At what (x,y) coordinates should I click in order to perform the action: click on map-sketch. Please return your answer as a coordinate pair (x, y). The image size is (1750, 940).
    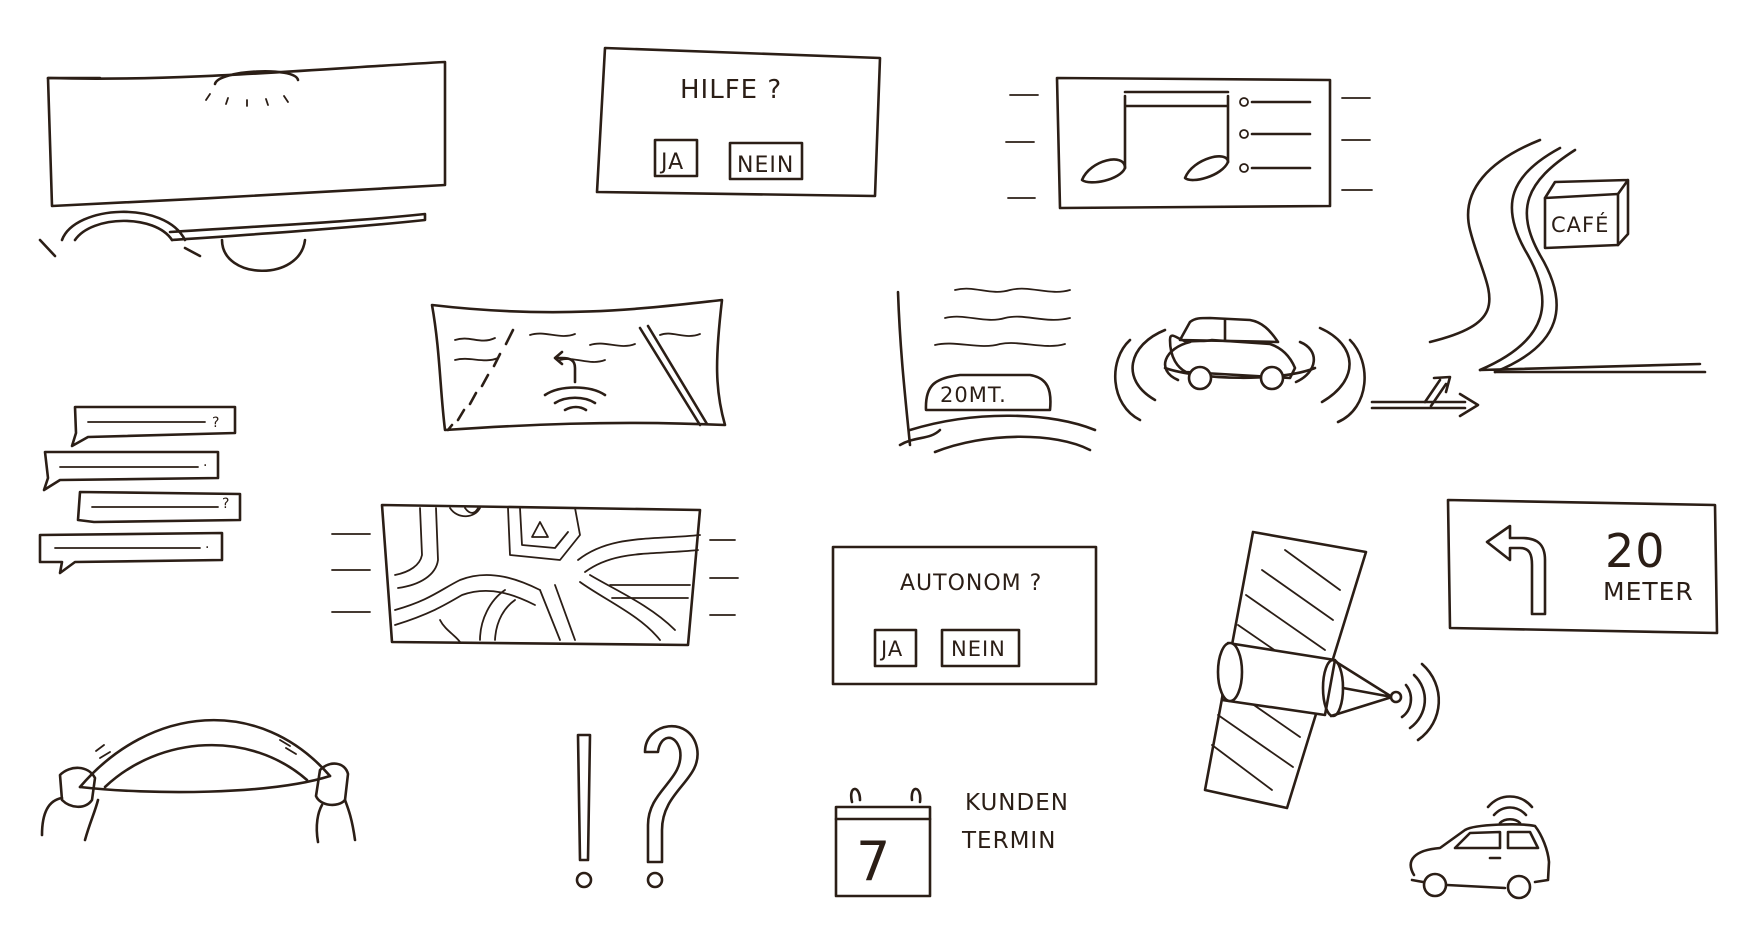
    Looking at the image, I should click on (535, 575).